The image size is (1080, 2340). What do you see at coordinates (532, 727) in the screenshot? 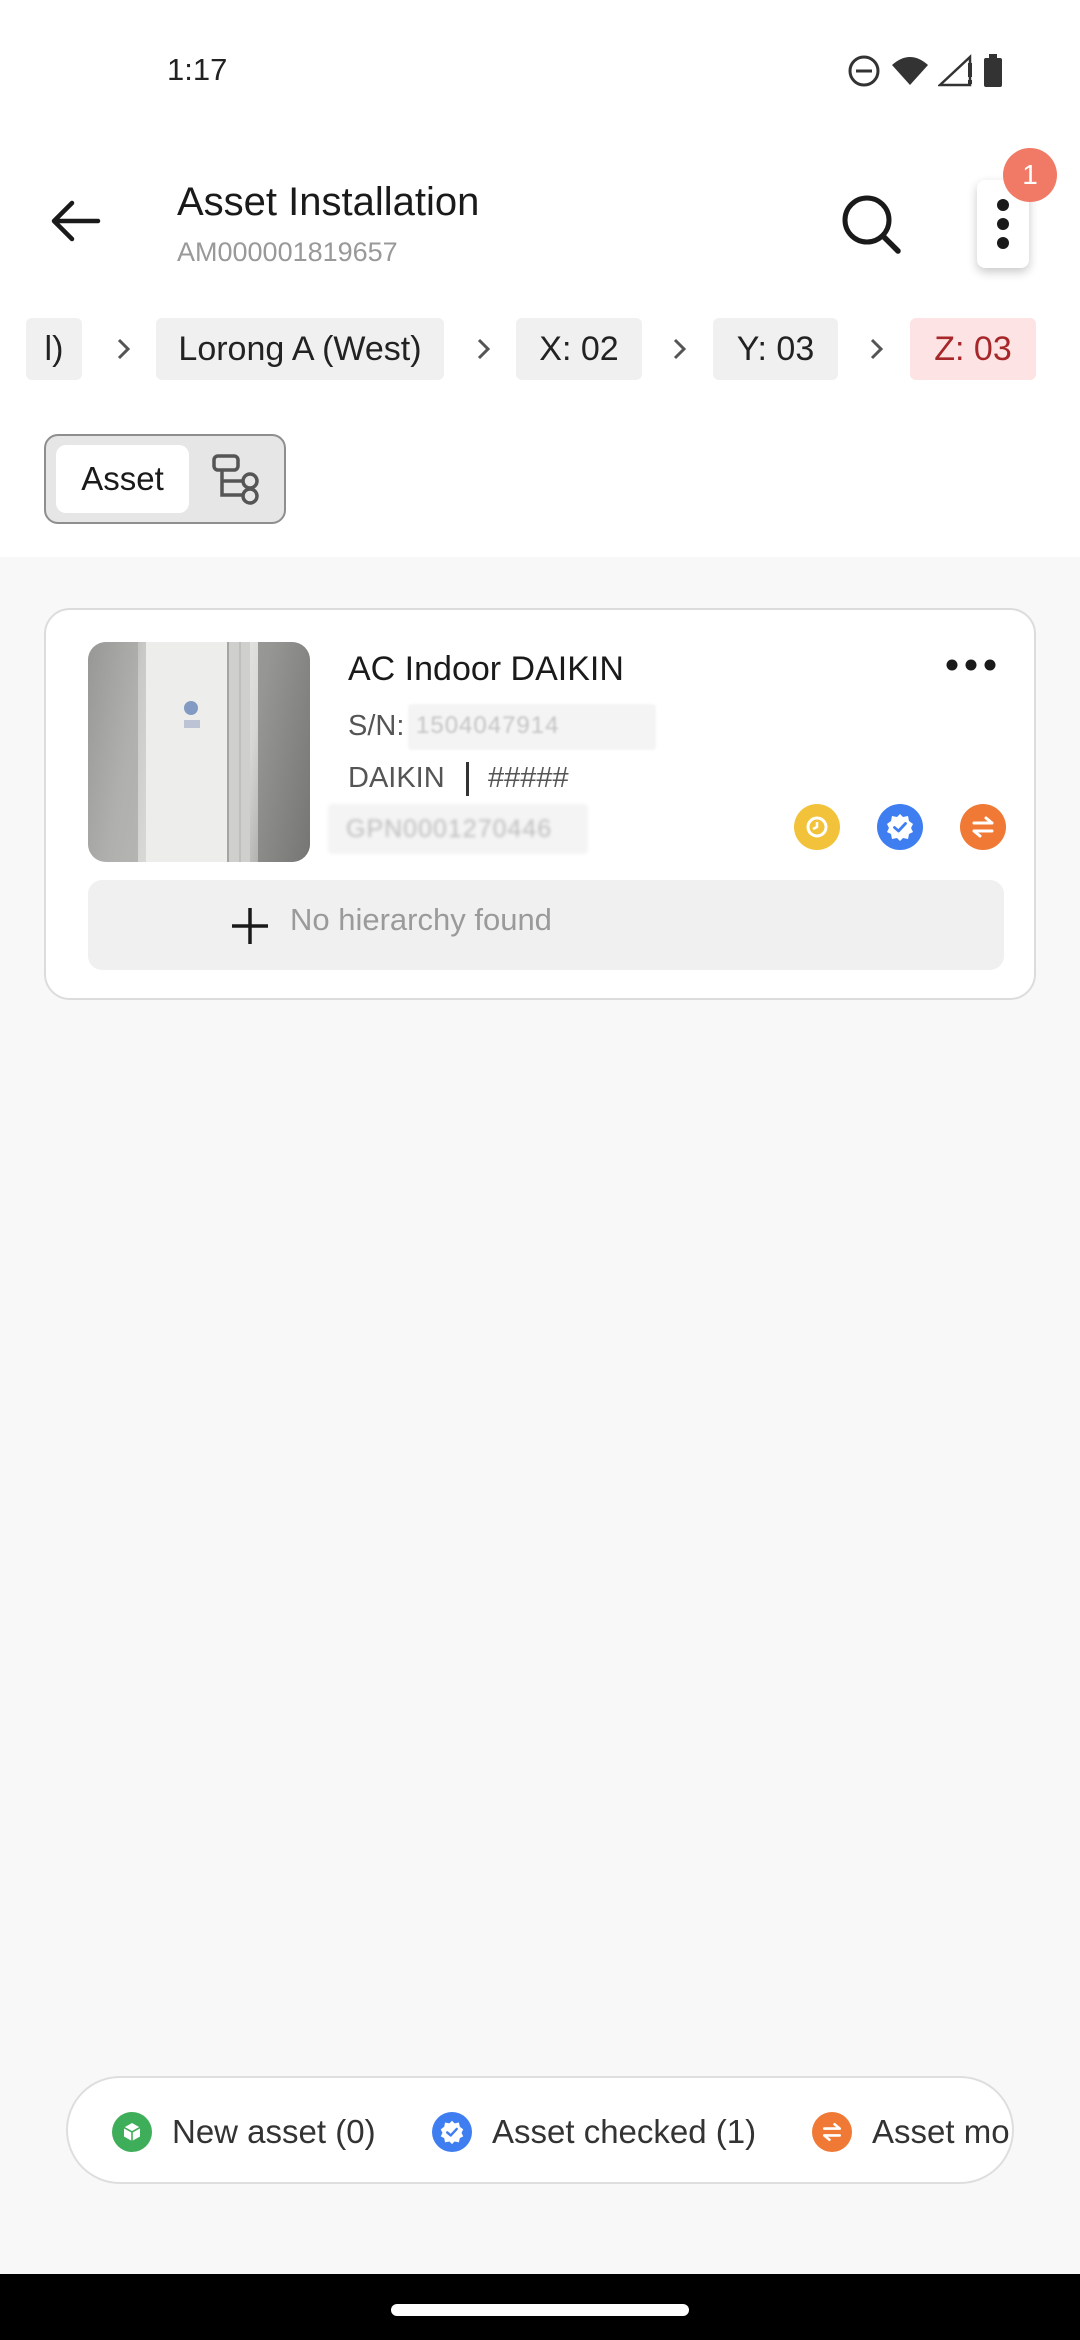
I see `serial-number-value: 1504047914` at bounding box center [532, 727].